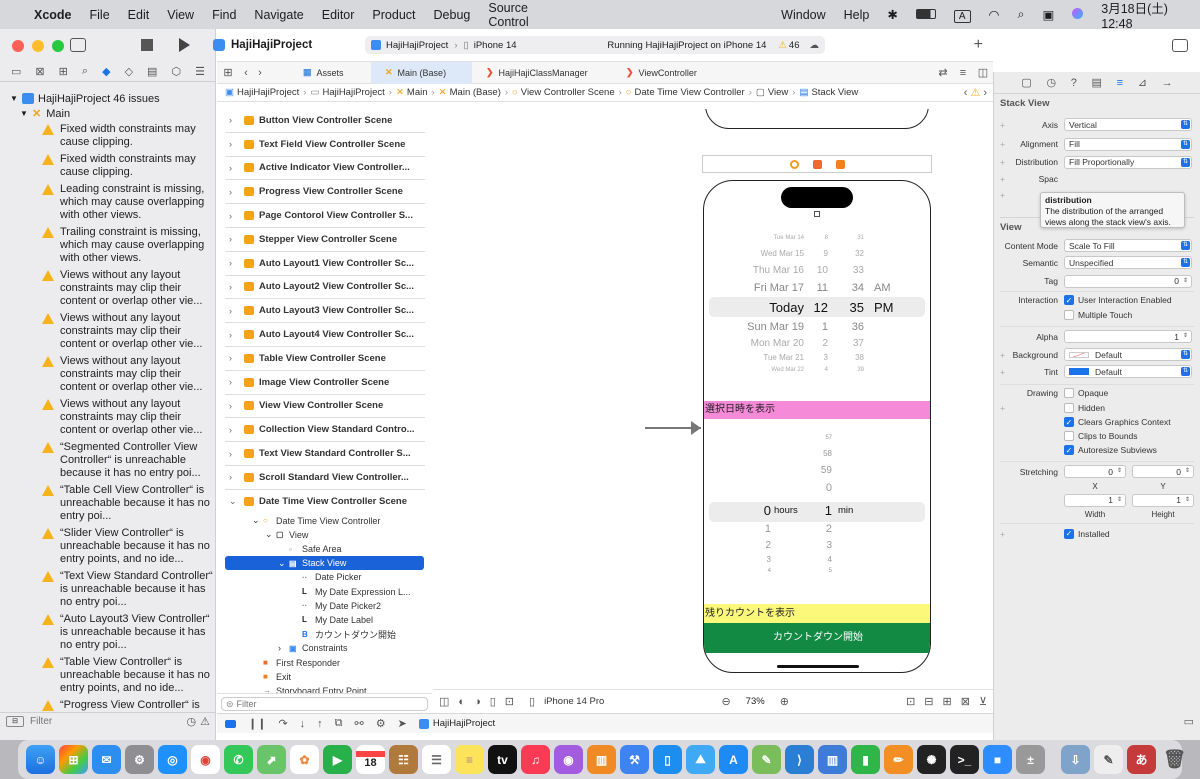  I want to click on stretch-x-field: 0 ⇕, so click(1095, 471).